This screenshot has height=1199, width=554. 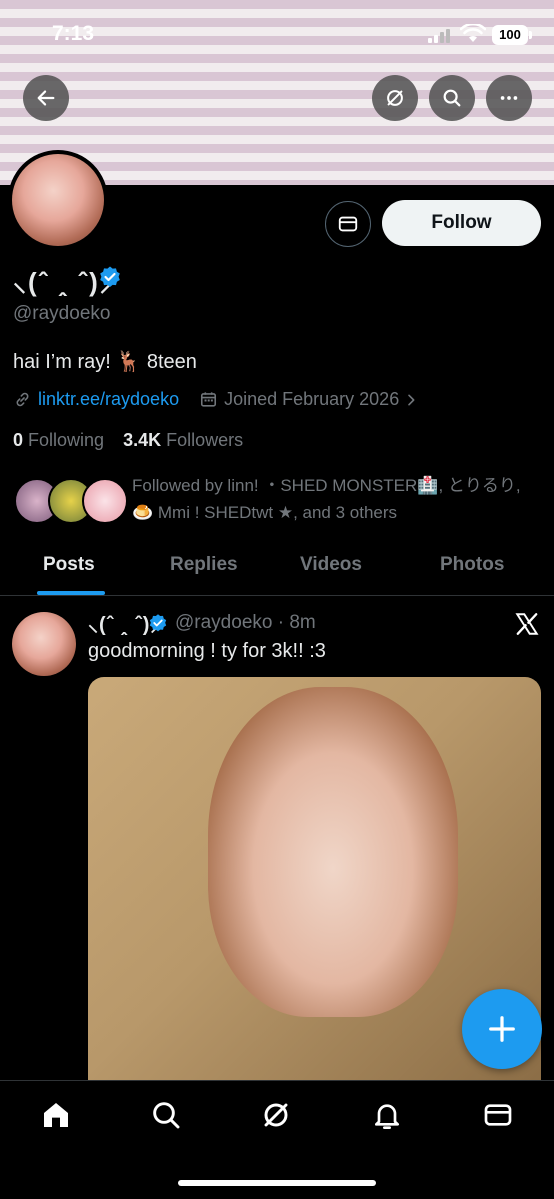 I want to click on tab-posts: Posts, so click(x=69, y=565).